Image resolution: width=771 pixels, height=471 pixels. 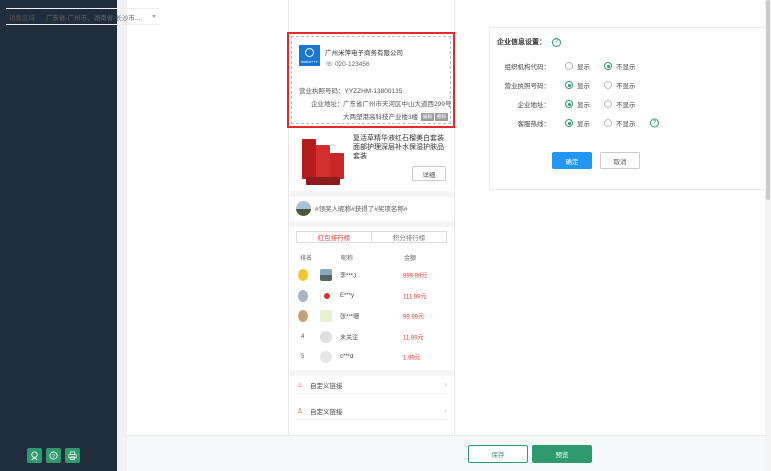 I want to click on rank-name: E***y, so click(x=347, y=296).